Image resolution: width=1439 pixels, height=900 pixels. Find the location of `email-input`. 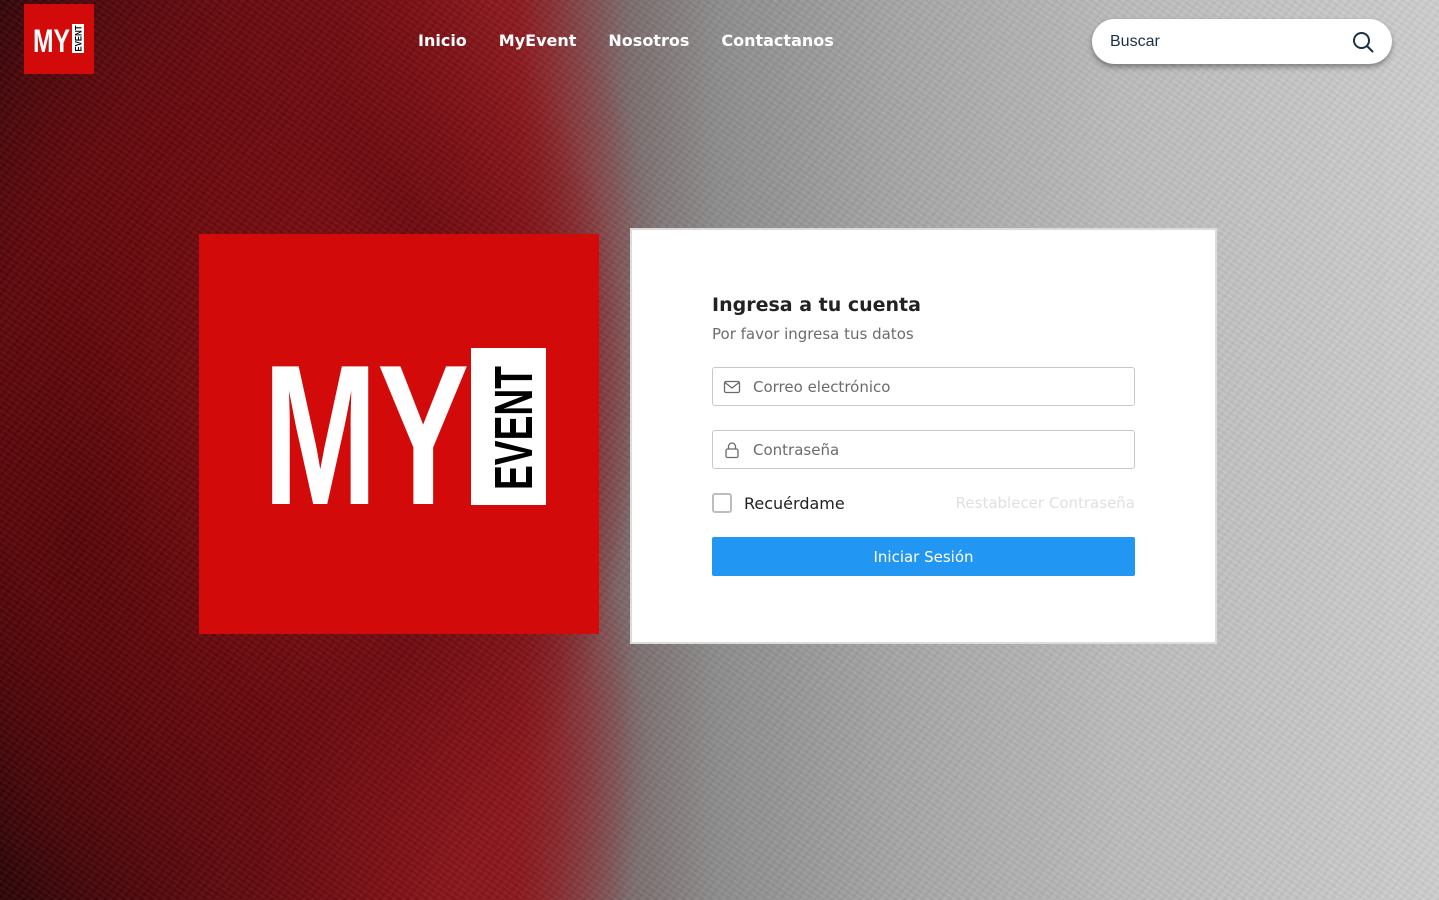

email-input is located at coordinates (938, 386).